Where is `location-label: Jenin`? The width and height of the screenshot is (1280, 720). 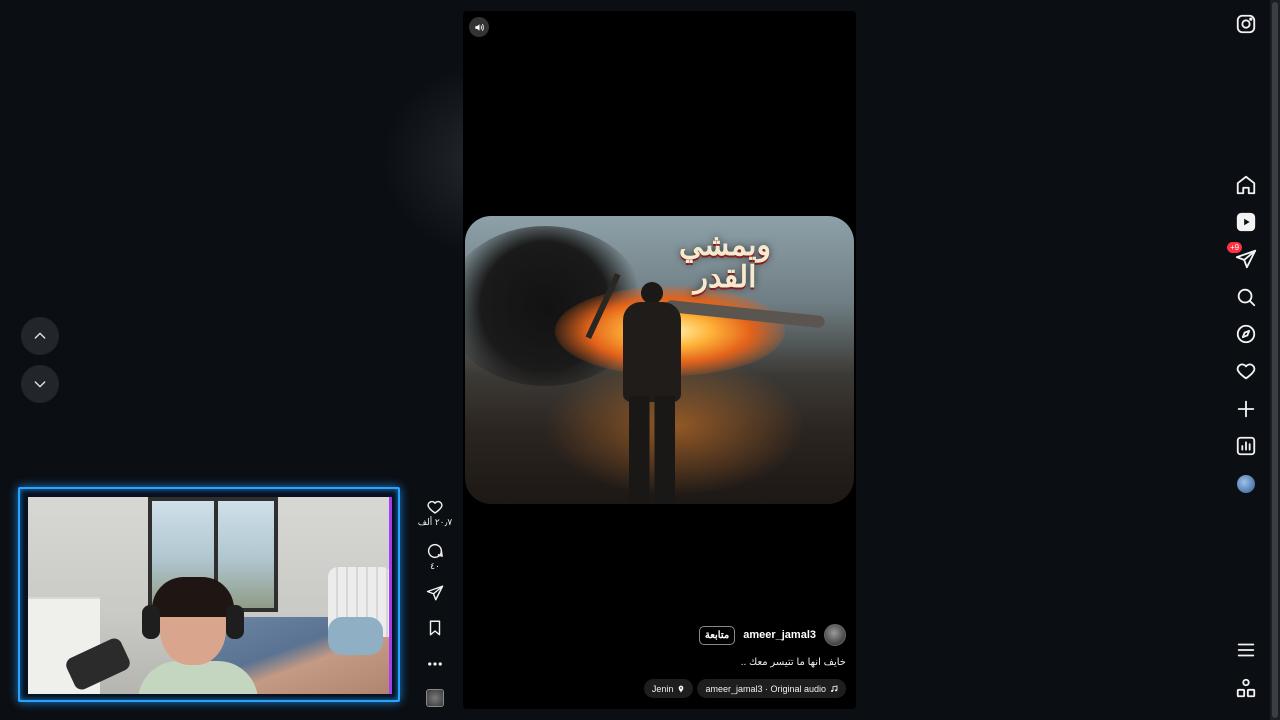
location-label: Jenin is located at coordinates (662, 688).